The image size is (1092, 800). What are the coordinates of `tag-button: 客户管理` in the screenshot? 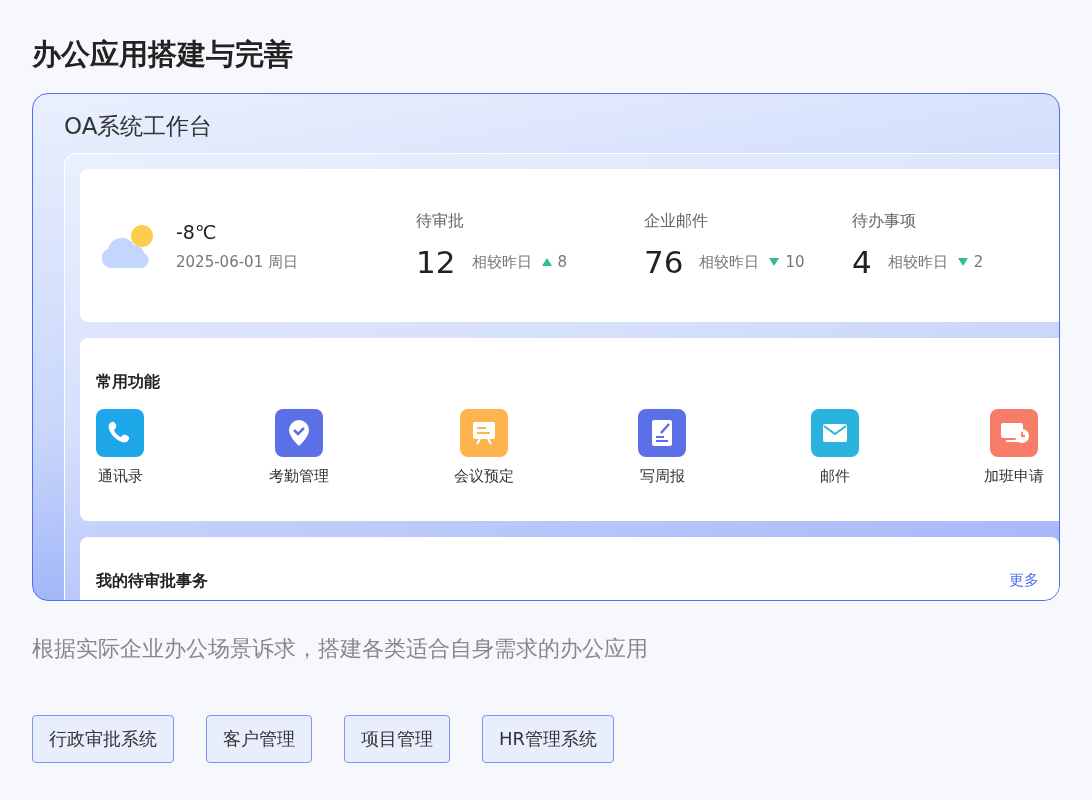 It's located at (259, 739).